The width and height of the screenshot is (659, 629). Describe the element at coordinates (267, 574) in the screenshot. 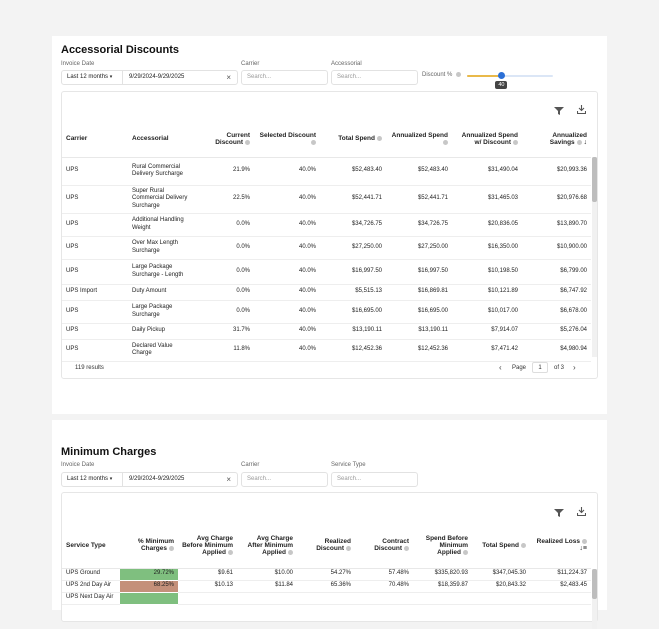

I see `cell-avg-charge-after: $10.00` at that location.